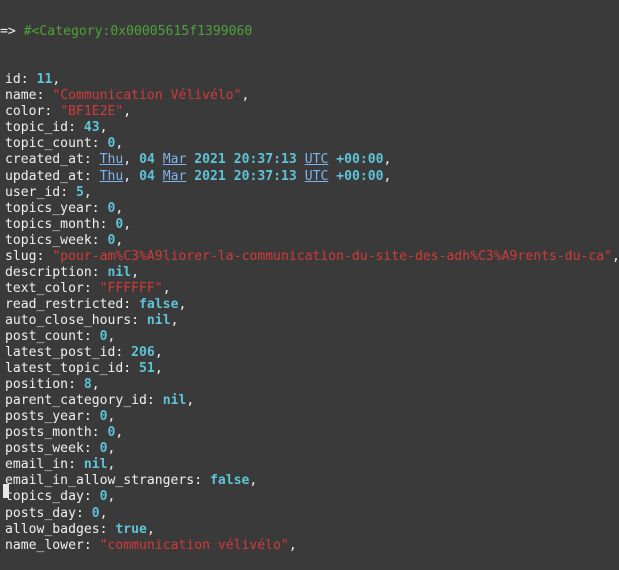 This screenshot has height=570, width=619. Describe the element at coordinates (309, 481) in the screenshot. I see `field-line-email-in-allow-strangers: email_in_allow_strangers: false,` at that location.